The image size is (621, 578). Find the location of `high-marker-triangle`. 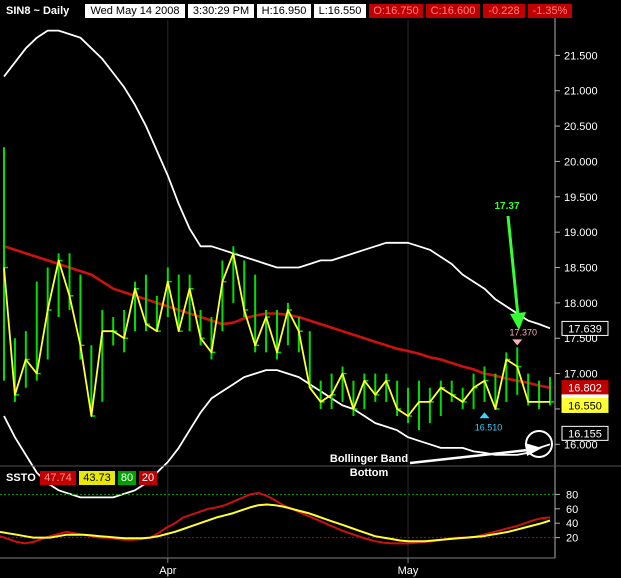

high-marker-triangle is located at coordinates (517, 342).